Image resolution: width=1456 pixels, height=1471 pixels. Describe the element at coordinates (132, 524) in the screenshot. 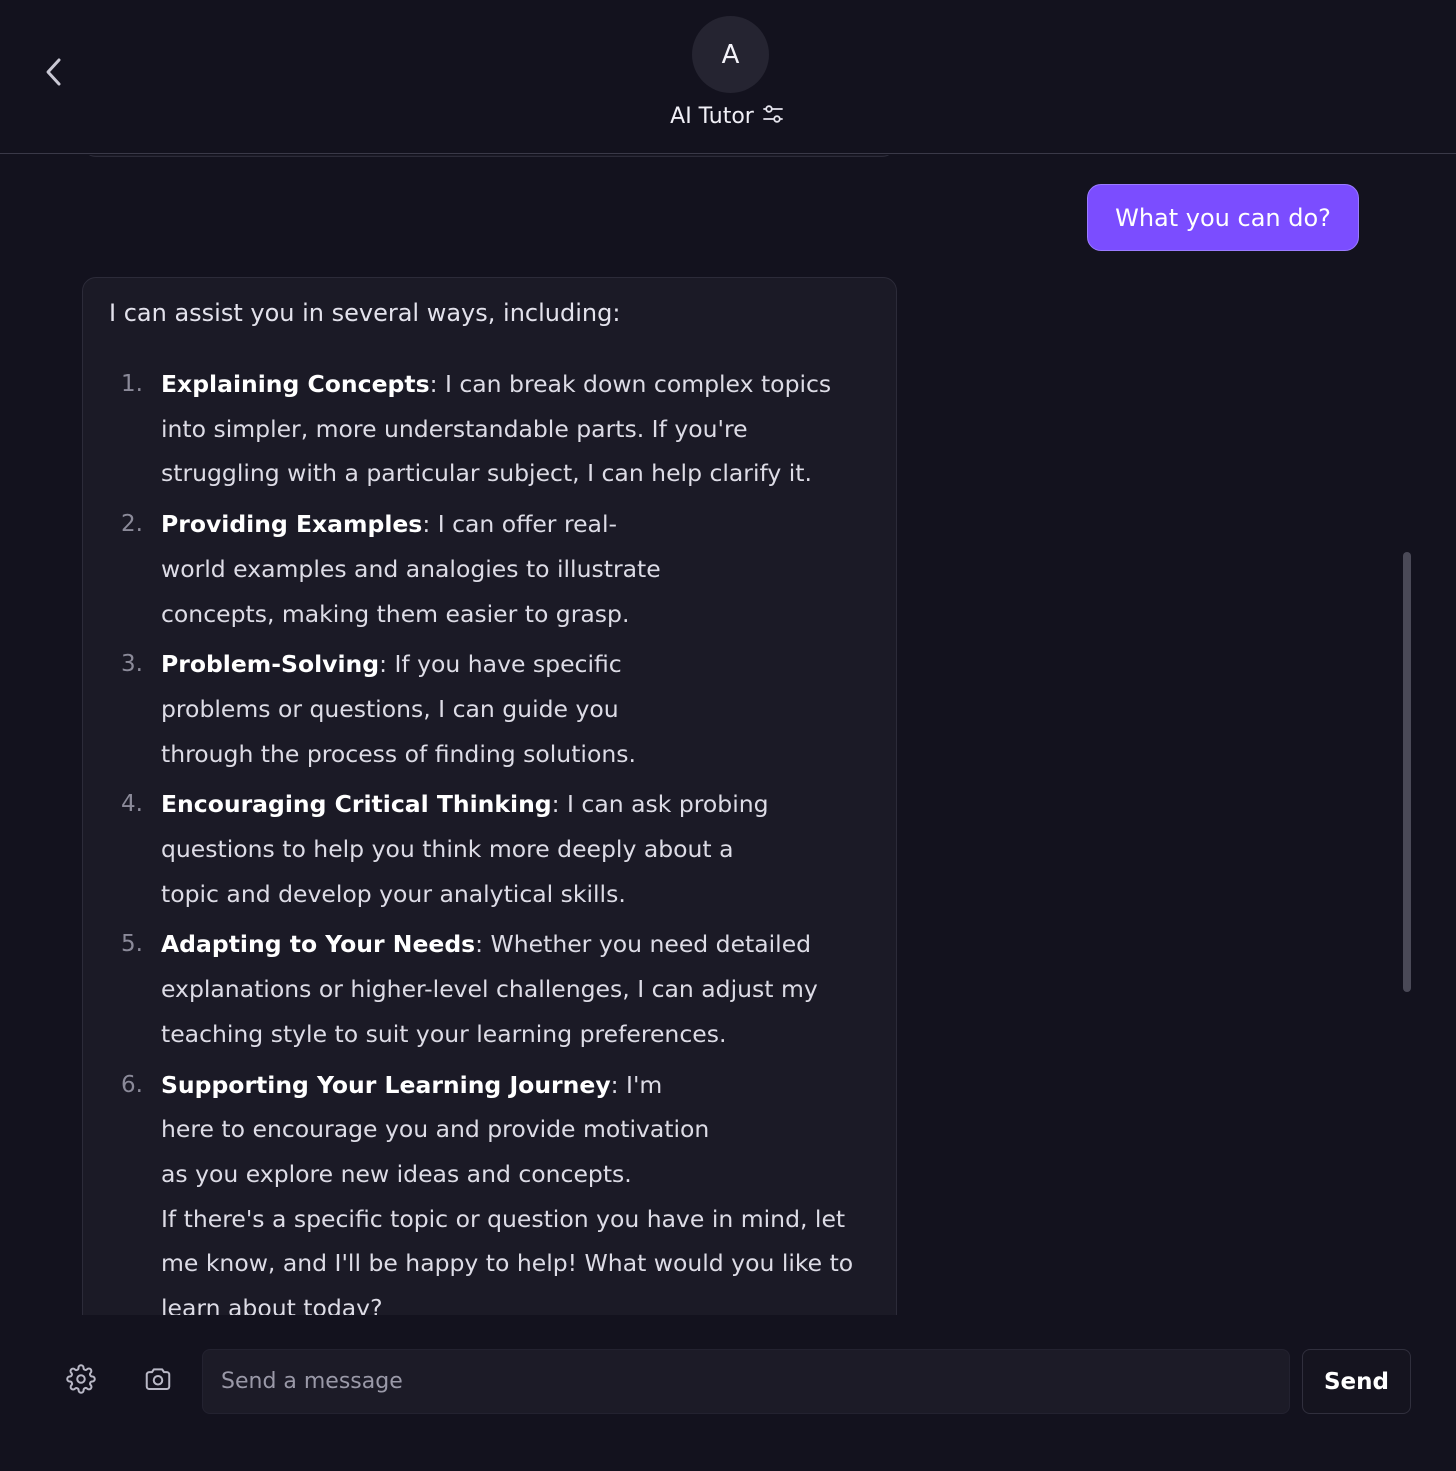

I see `list-number: 2.` at that location.